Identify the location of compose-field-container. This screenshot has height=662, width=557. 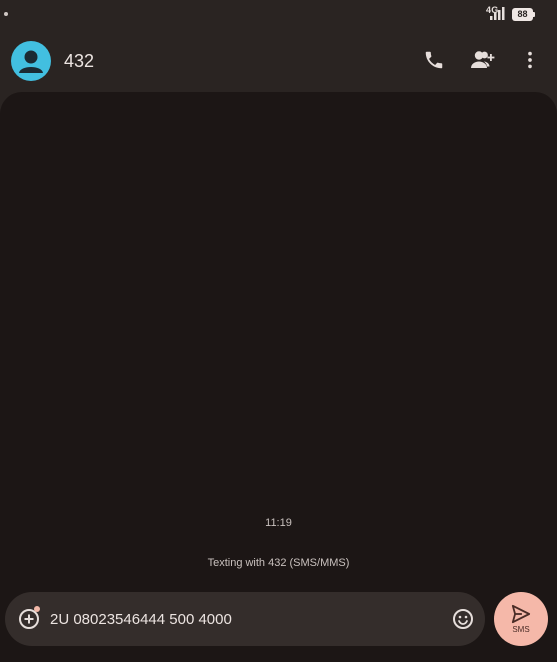
(245, 619).